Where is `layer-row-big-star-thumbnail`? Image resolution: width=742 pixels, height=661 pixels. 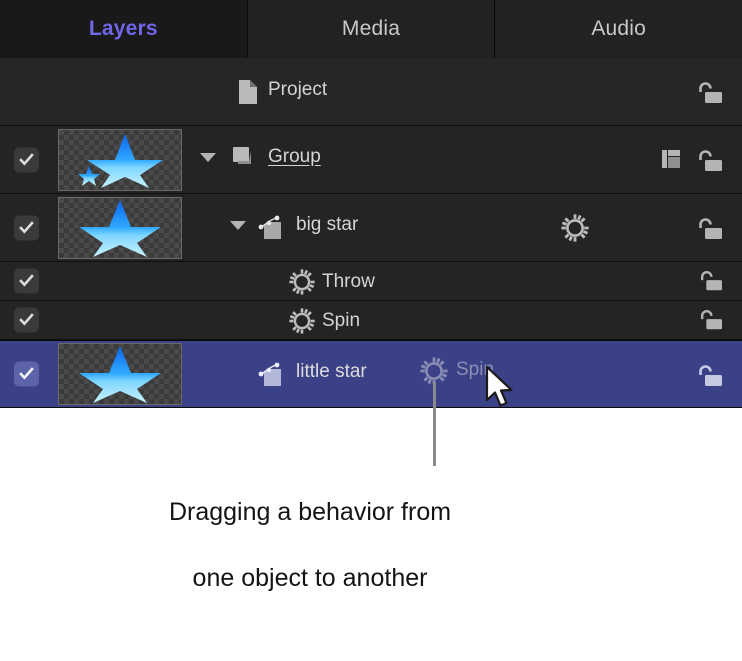 layer-row-big-star-thumbnail is located at coordinates (120, 227).